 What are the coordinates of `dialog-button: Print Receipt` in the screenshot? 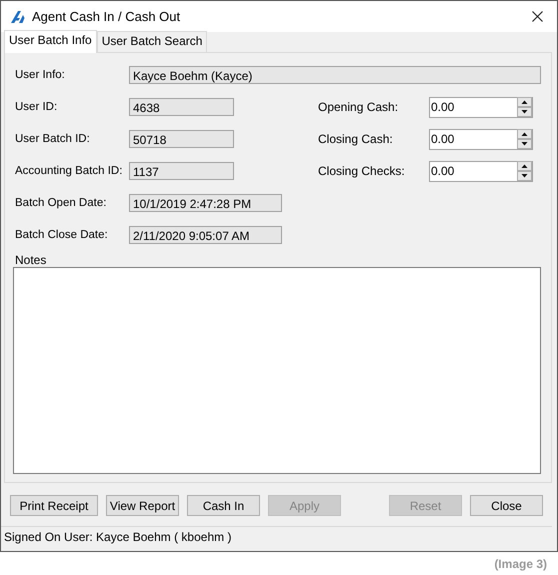 It's located at (54, 505).